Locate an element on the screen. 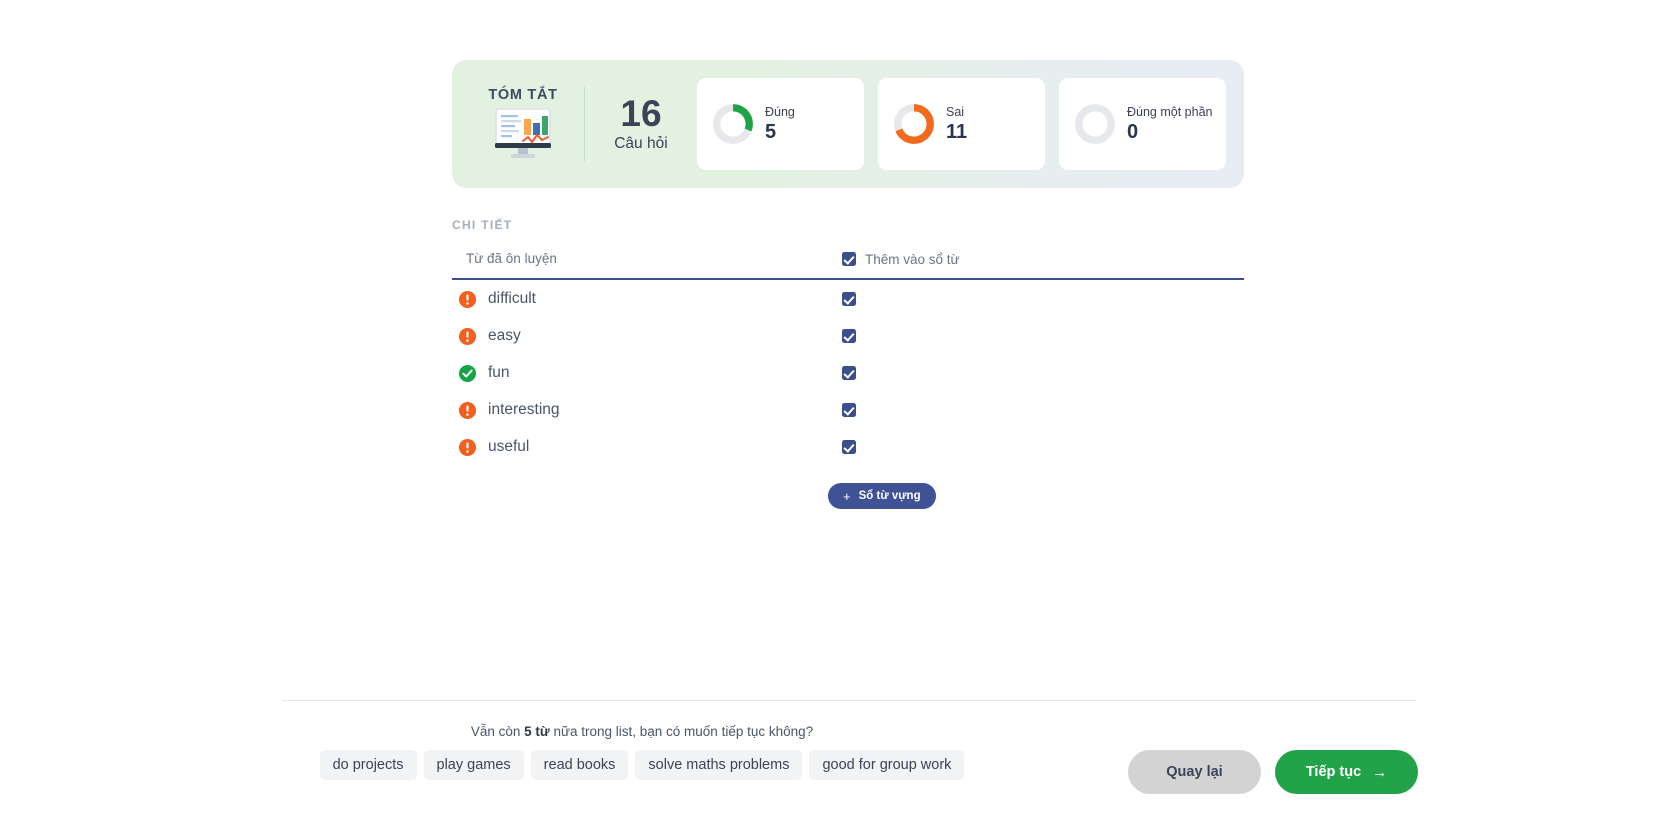 This screenshot has height=834, width=1680. detail-table: Từ đã ôn luyện Thêm vào sổ từ difficult is located at coordinates (848, 355).